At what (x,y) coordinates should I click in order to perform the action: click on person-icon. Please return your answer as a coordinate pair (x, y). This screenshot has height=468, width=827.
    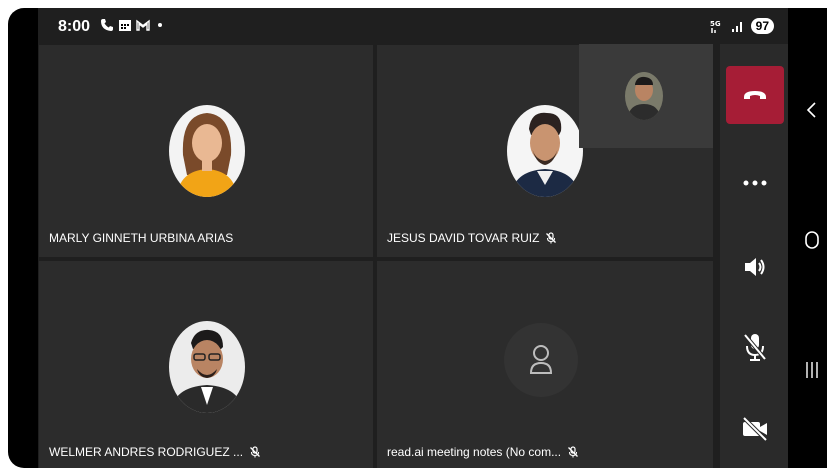
    Looking at the image, I should click on (541, 359).